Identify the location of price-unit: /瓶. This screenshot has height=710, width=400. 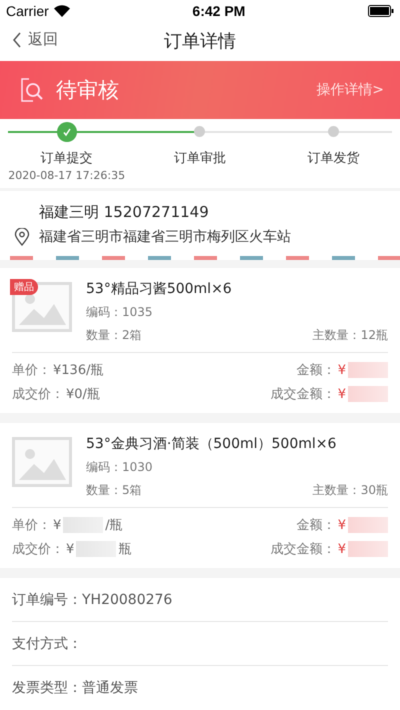
(114, 525).